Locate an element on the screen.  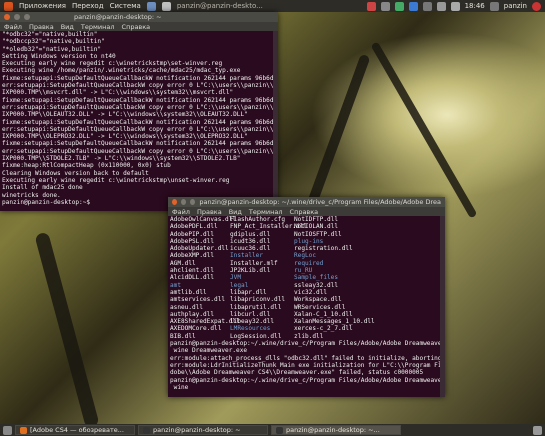
terminal-launcher-icon is located at coordinates (166, 6).